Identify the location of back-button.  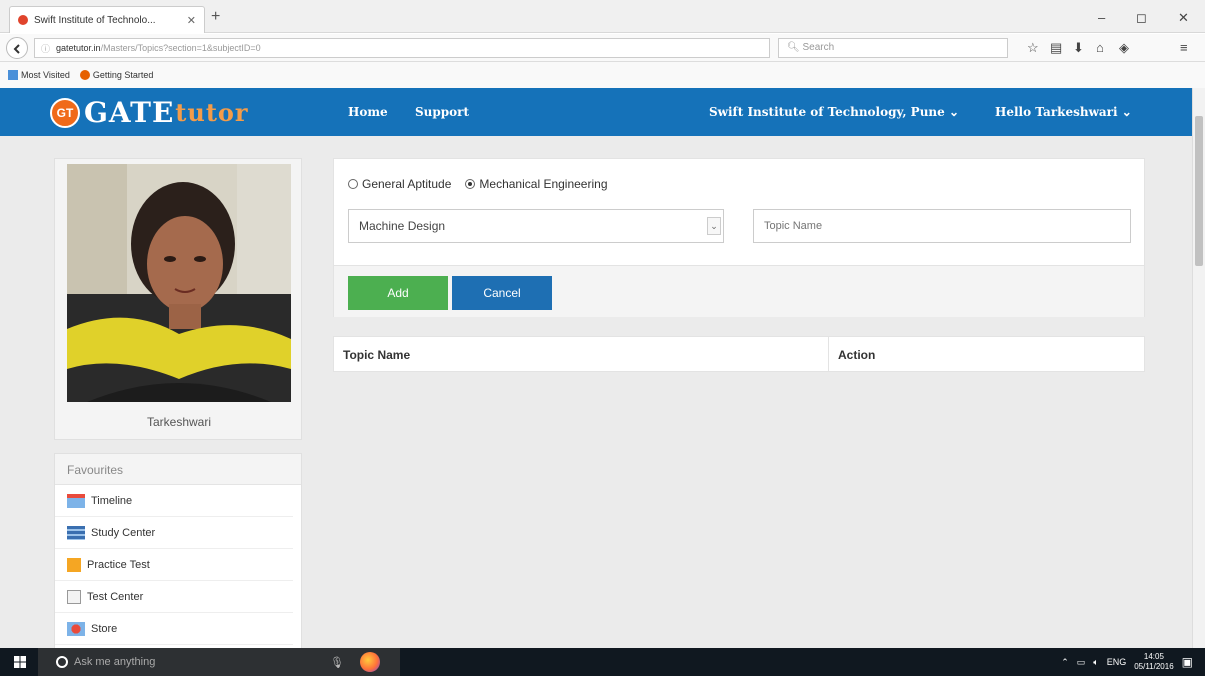
(17, 48).